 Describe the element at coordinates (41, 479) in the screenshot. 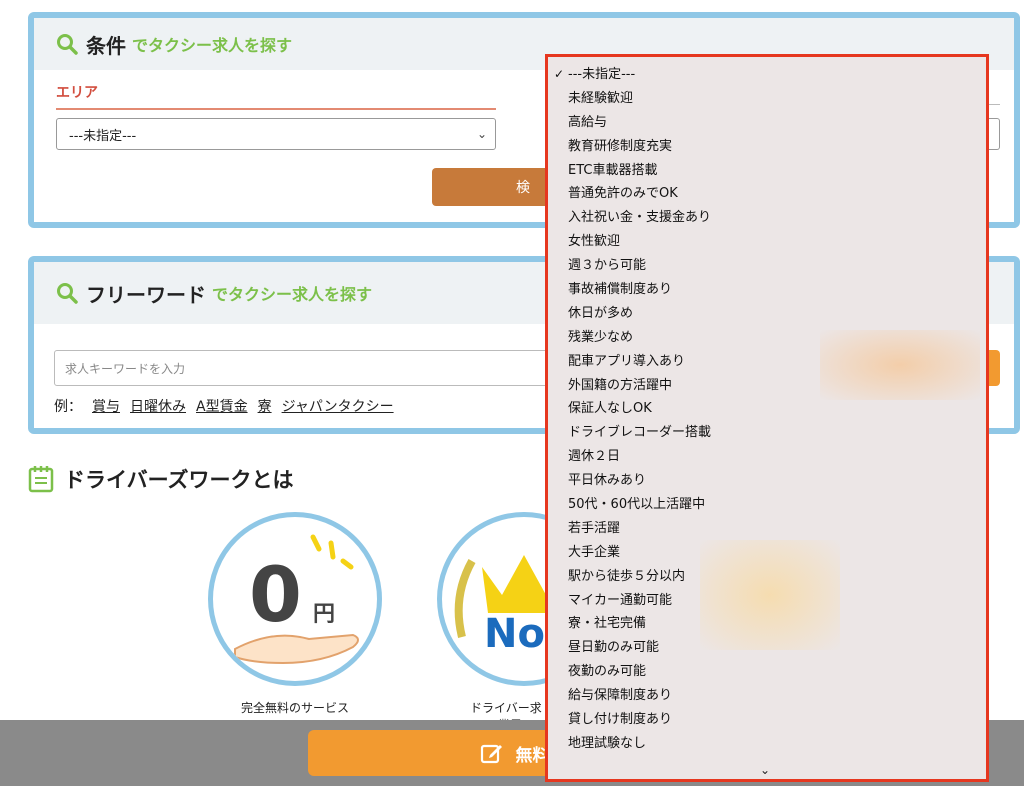

I see `notepad-icon` at that location.